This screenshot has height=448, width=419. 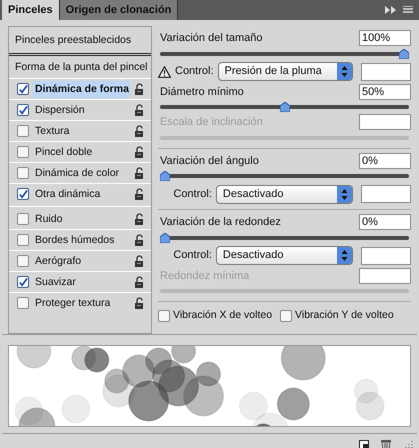 What do you see at coordinates (408, 10) in the screenshot?
I see `menu-icon` at bounding box center [408, 10].